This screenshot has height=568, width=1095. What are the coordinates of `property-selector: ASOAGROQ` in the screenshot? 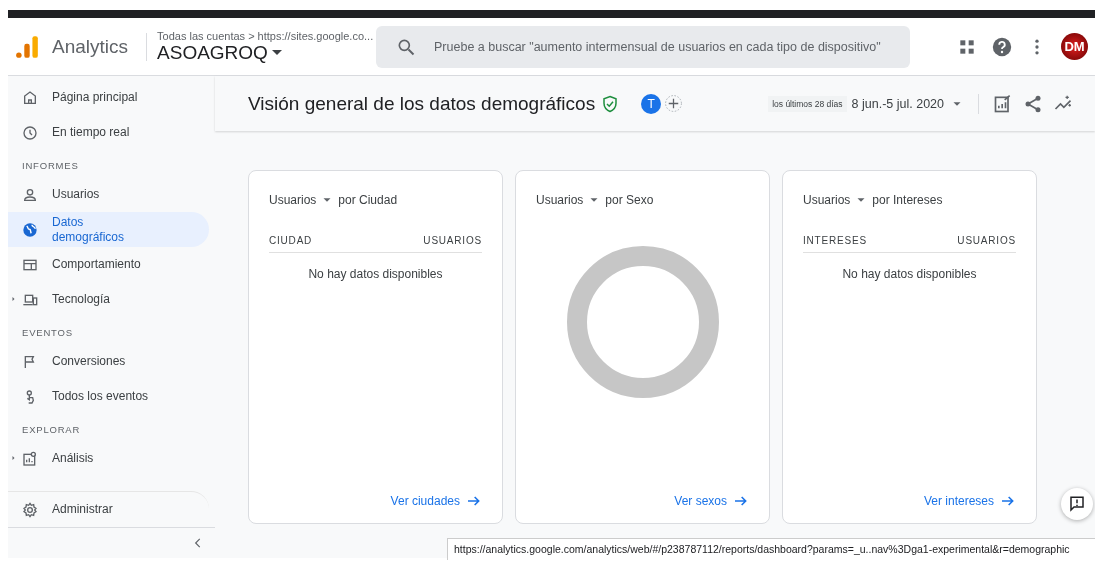 It's located at (265, 52).